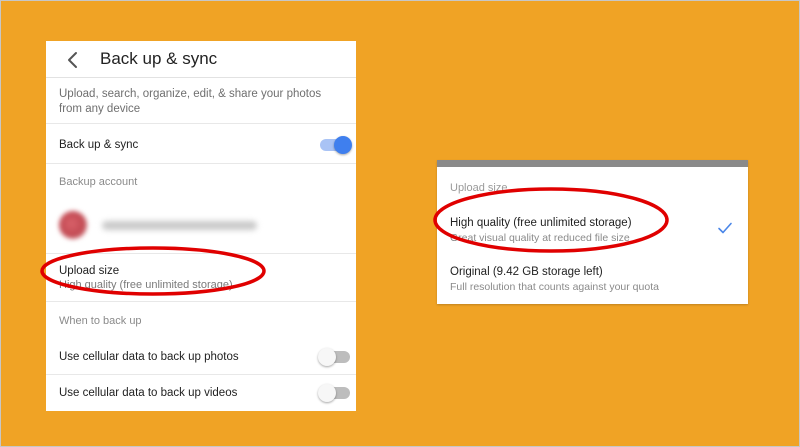 The height and width of the screenshot is (447, 800). What do you see at coordinates (73, 225) in the screenshot?
I see `avatar` at bounding box center [73, 225].